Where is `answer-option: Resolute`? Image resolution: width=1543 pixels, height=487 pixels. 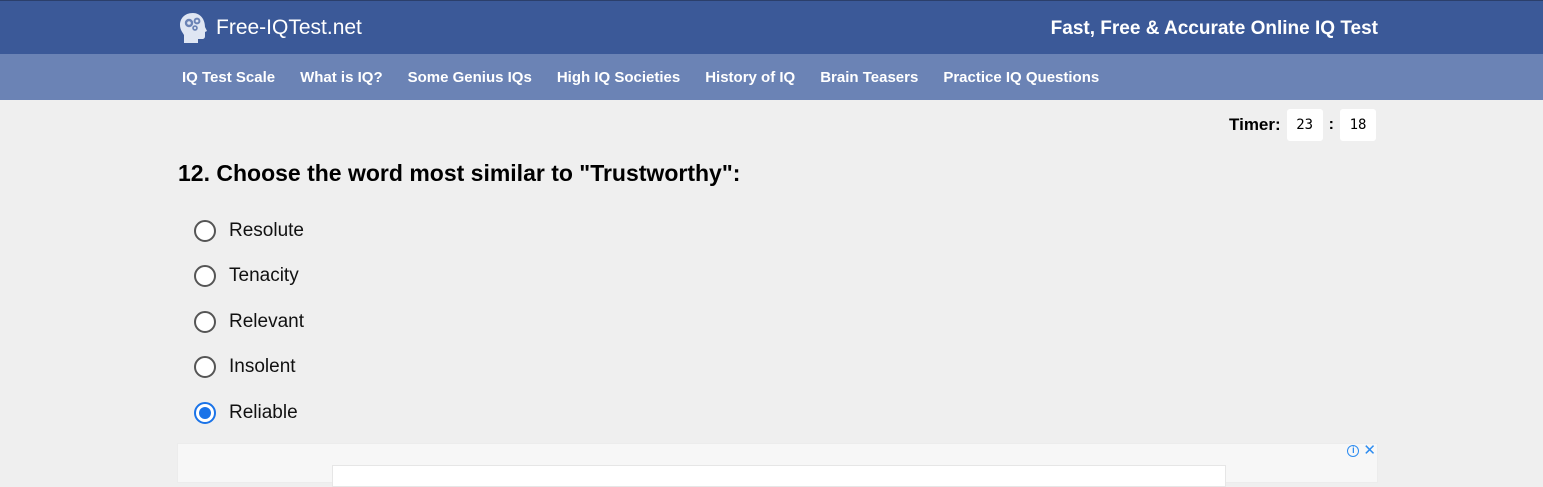
answer-option: Resolute is located at coordinates (249, 231).